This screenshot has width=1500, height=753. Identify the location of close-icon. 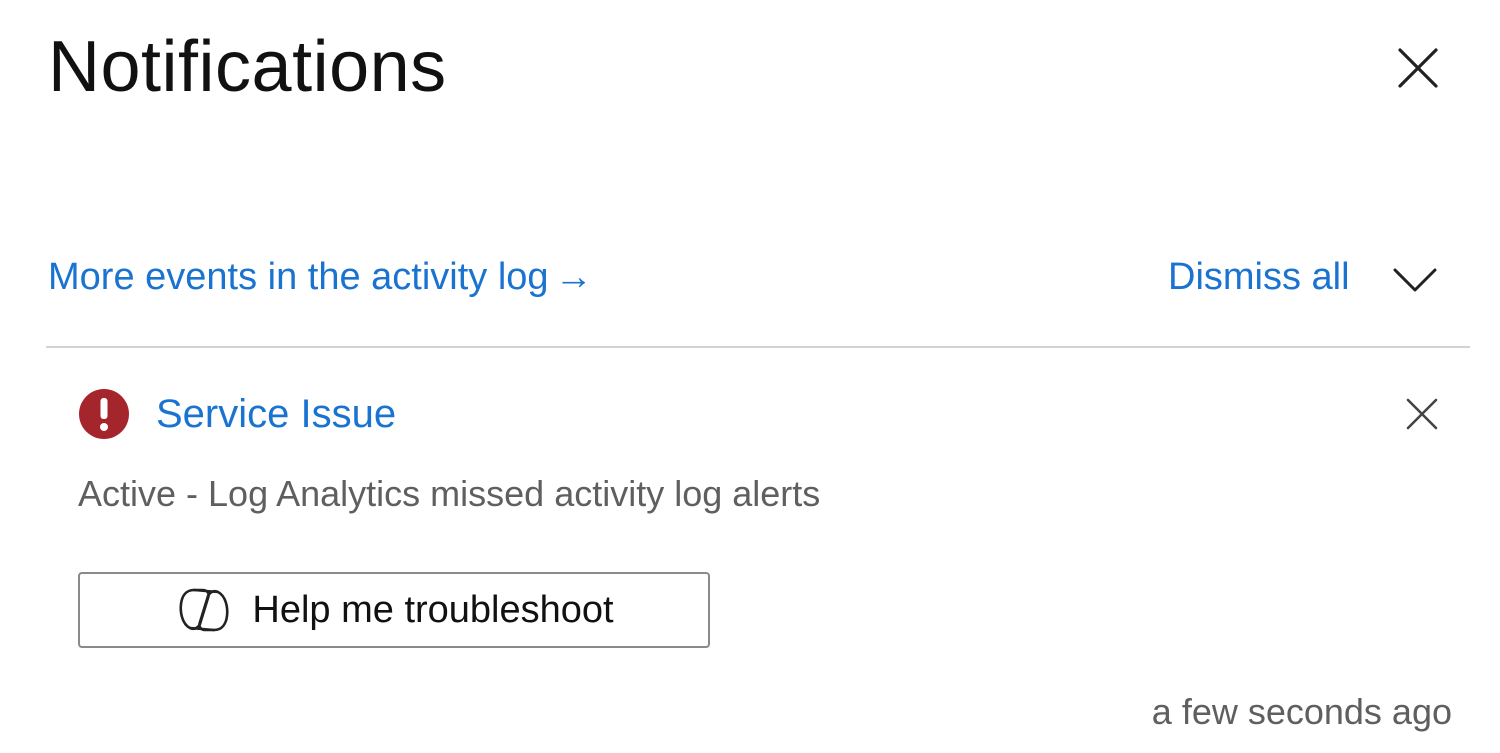
(1422, 414).